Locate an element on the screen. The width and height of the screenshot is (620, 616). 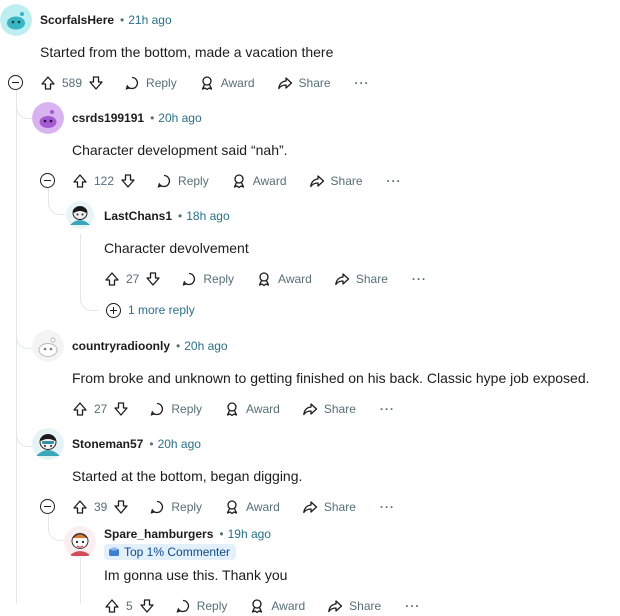
username: Spare_hamburgers is located at coordinates (158, 534).